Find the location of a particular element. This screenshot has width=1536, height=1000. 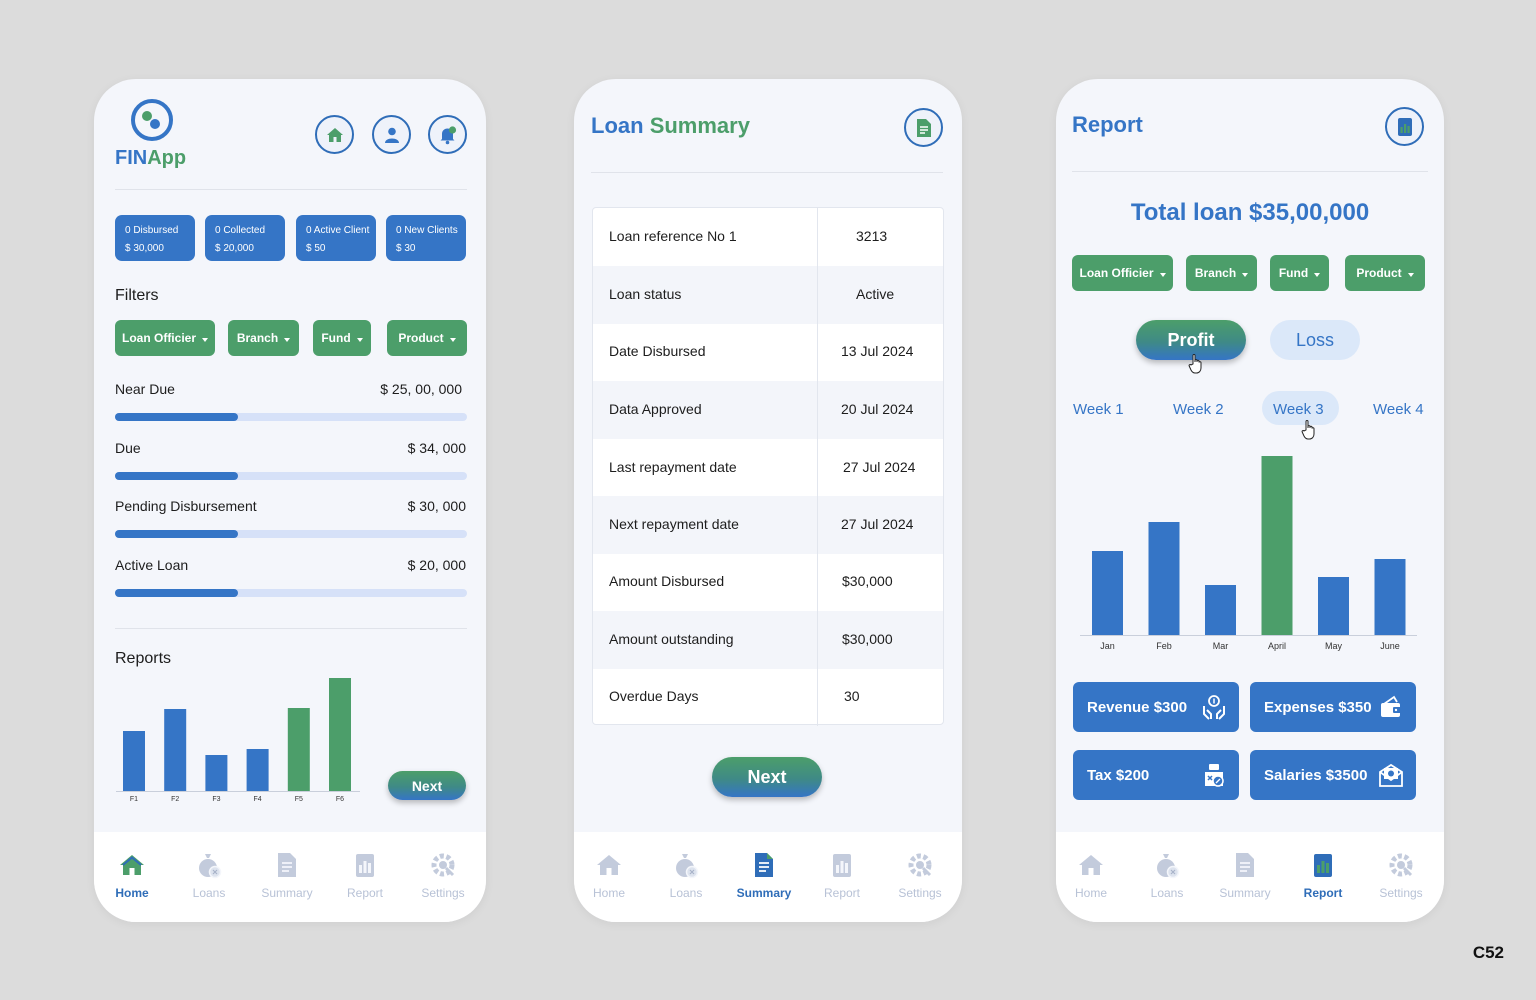

row-key: Last repayment date is located at coordinates (673, 467).